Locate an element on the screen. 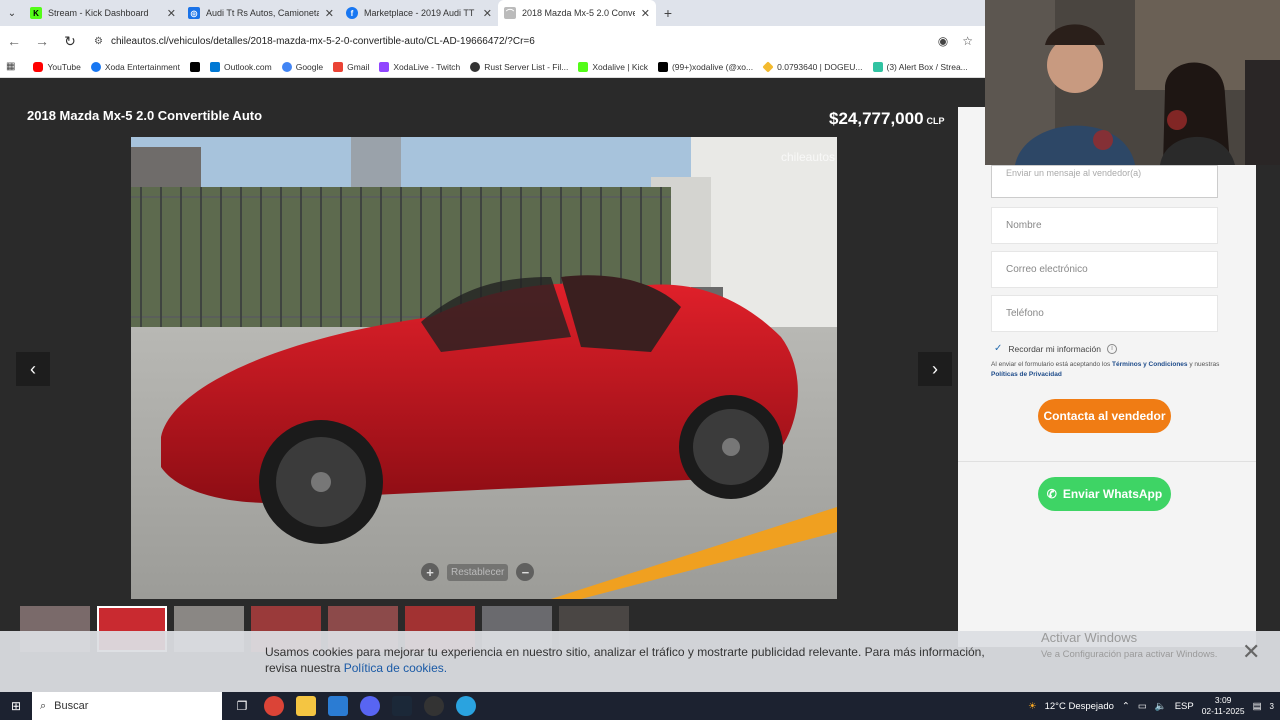 The image size is (1280, 720). rust-icon is located at coordinates (475, 66).